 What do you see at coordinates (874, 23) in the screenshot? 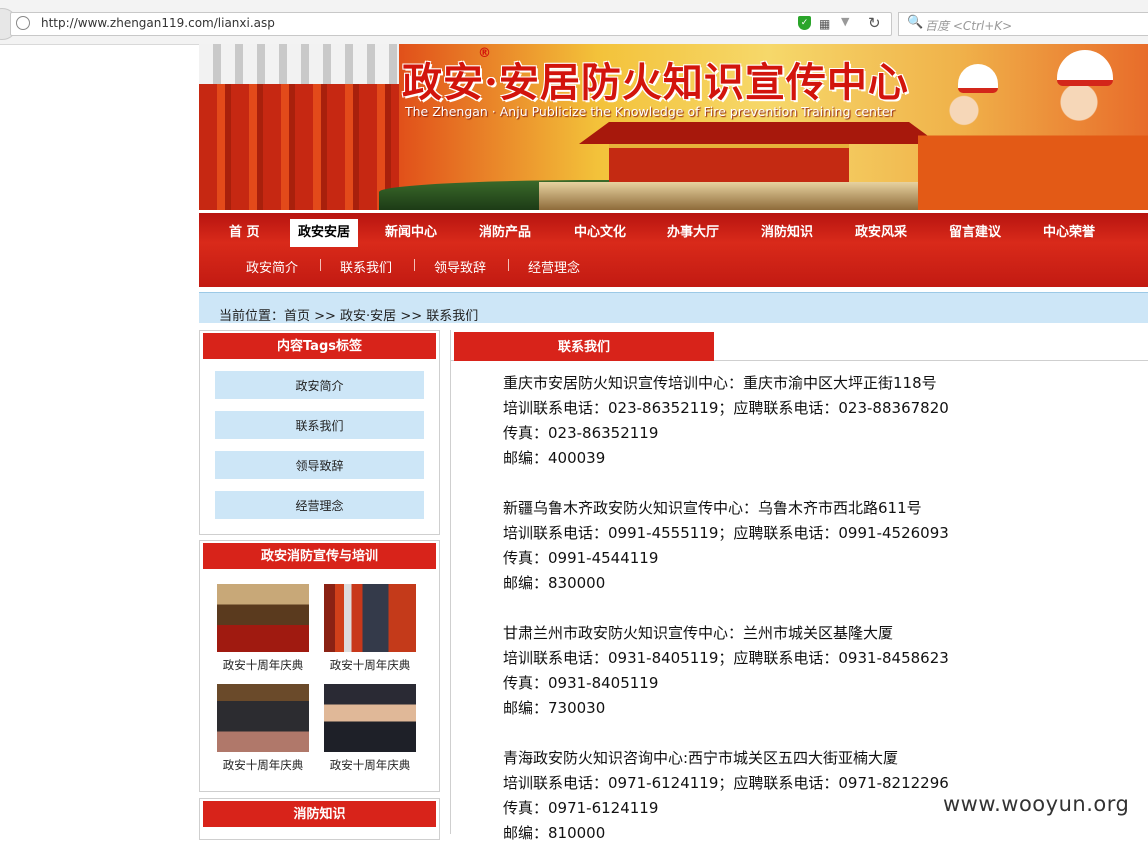
I see `reload-icon: ↻` at bounding box center [874, 23].